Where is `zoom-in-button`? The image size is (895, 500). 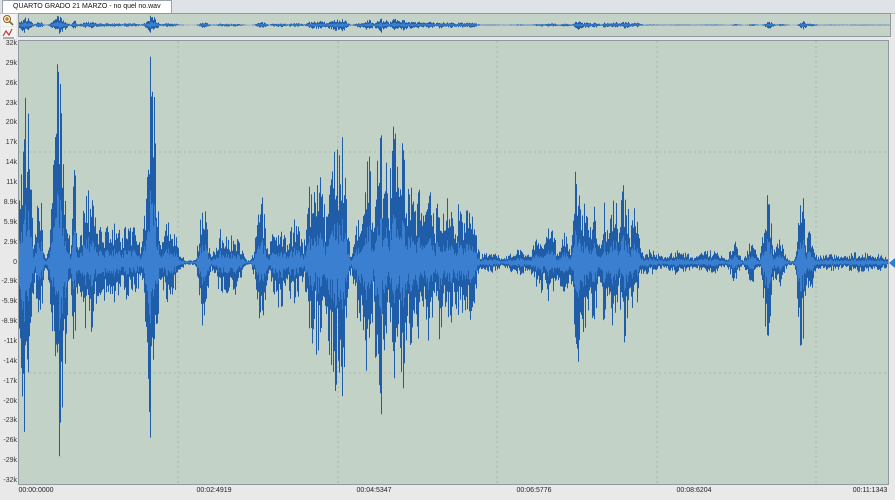 zoom-in-button is located at coordinates (8, 20).